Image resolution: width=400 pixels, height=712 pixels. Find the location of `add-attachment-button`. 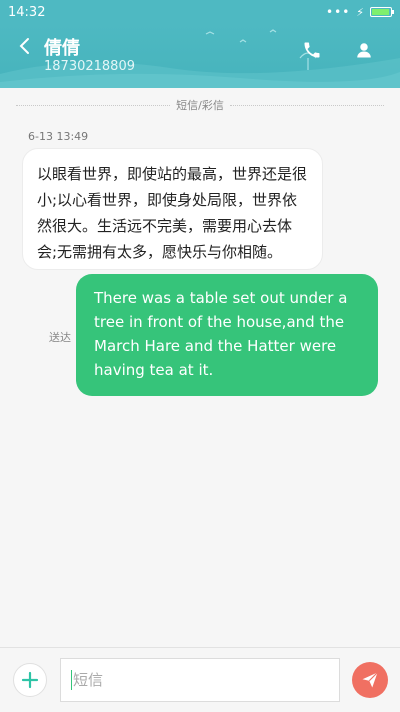

add-attachment-button is located at coordinates (30, 680).